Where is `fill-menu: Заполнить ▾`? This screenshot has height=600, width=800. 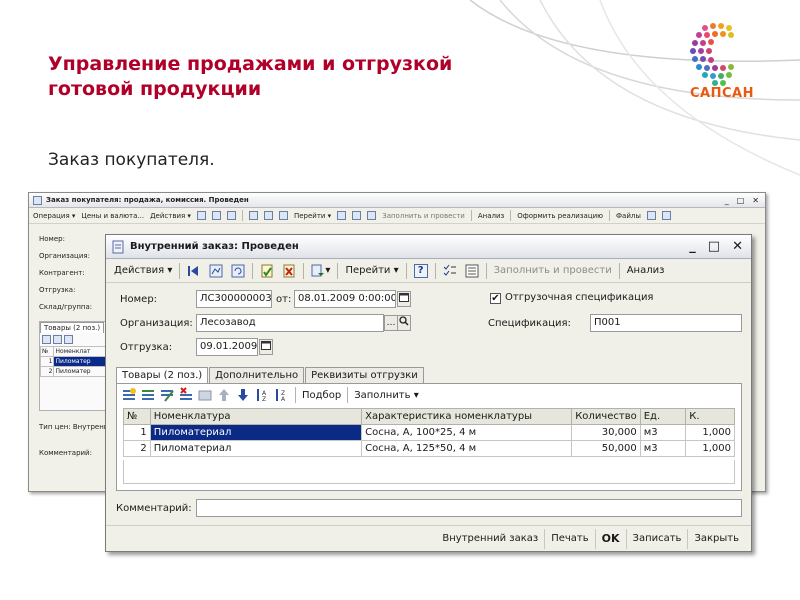 fill-menu: Заполнить ▾ is located at coordinates (386, 395).